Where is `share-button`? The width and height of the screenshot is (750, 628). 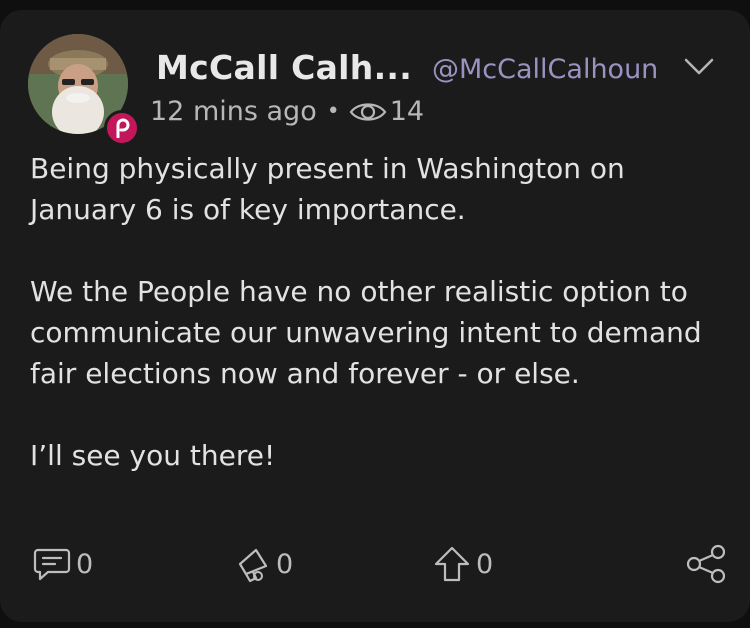 share-button is located at coordinates (706, 564).